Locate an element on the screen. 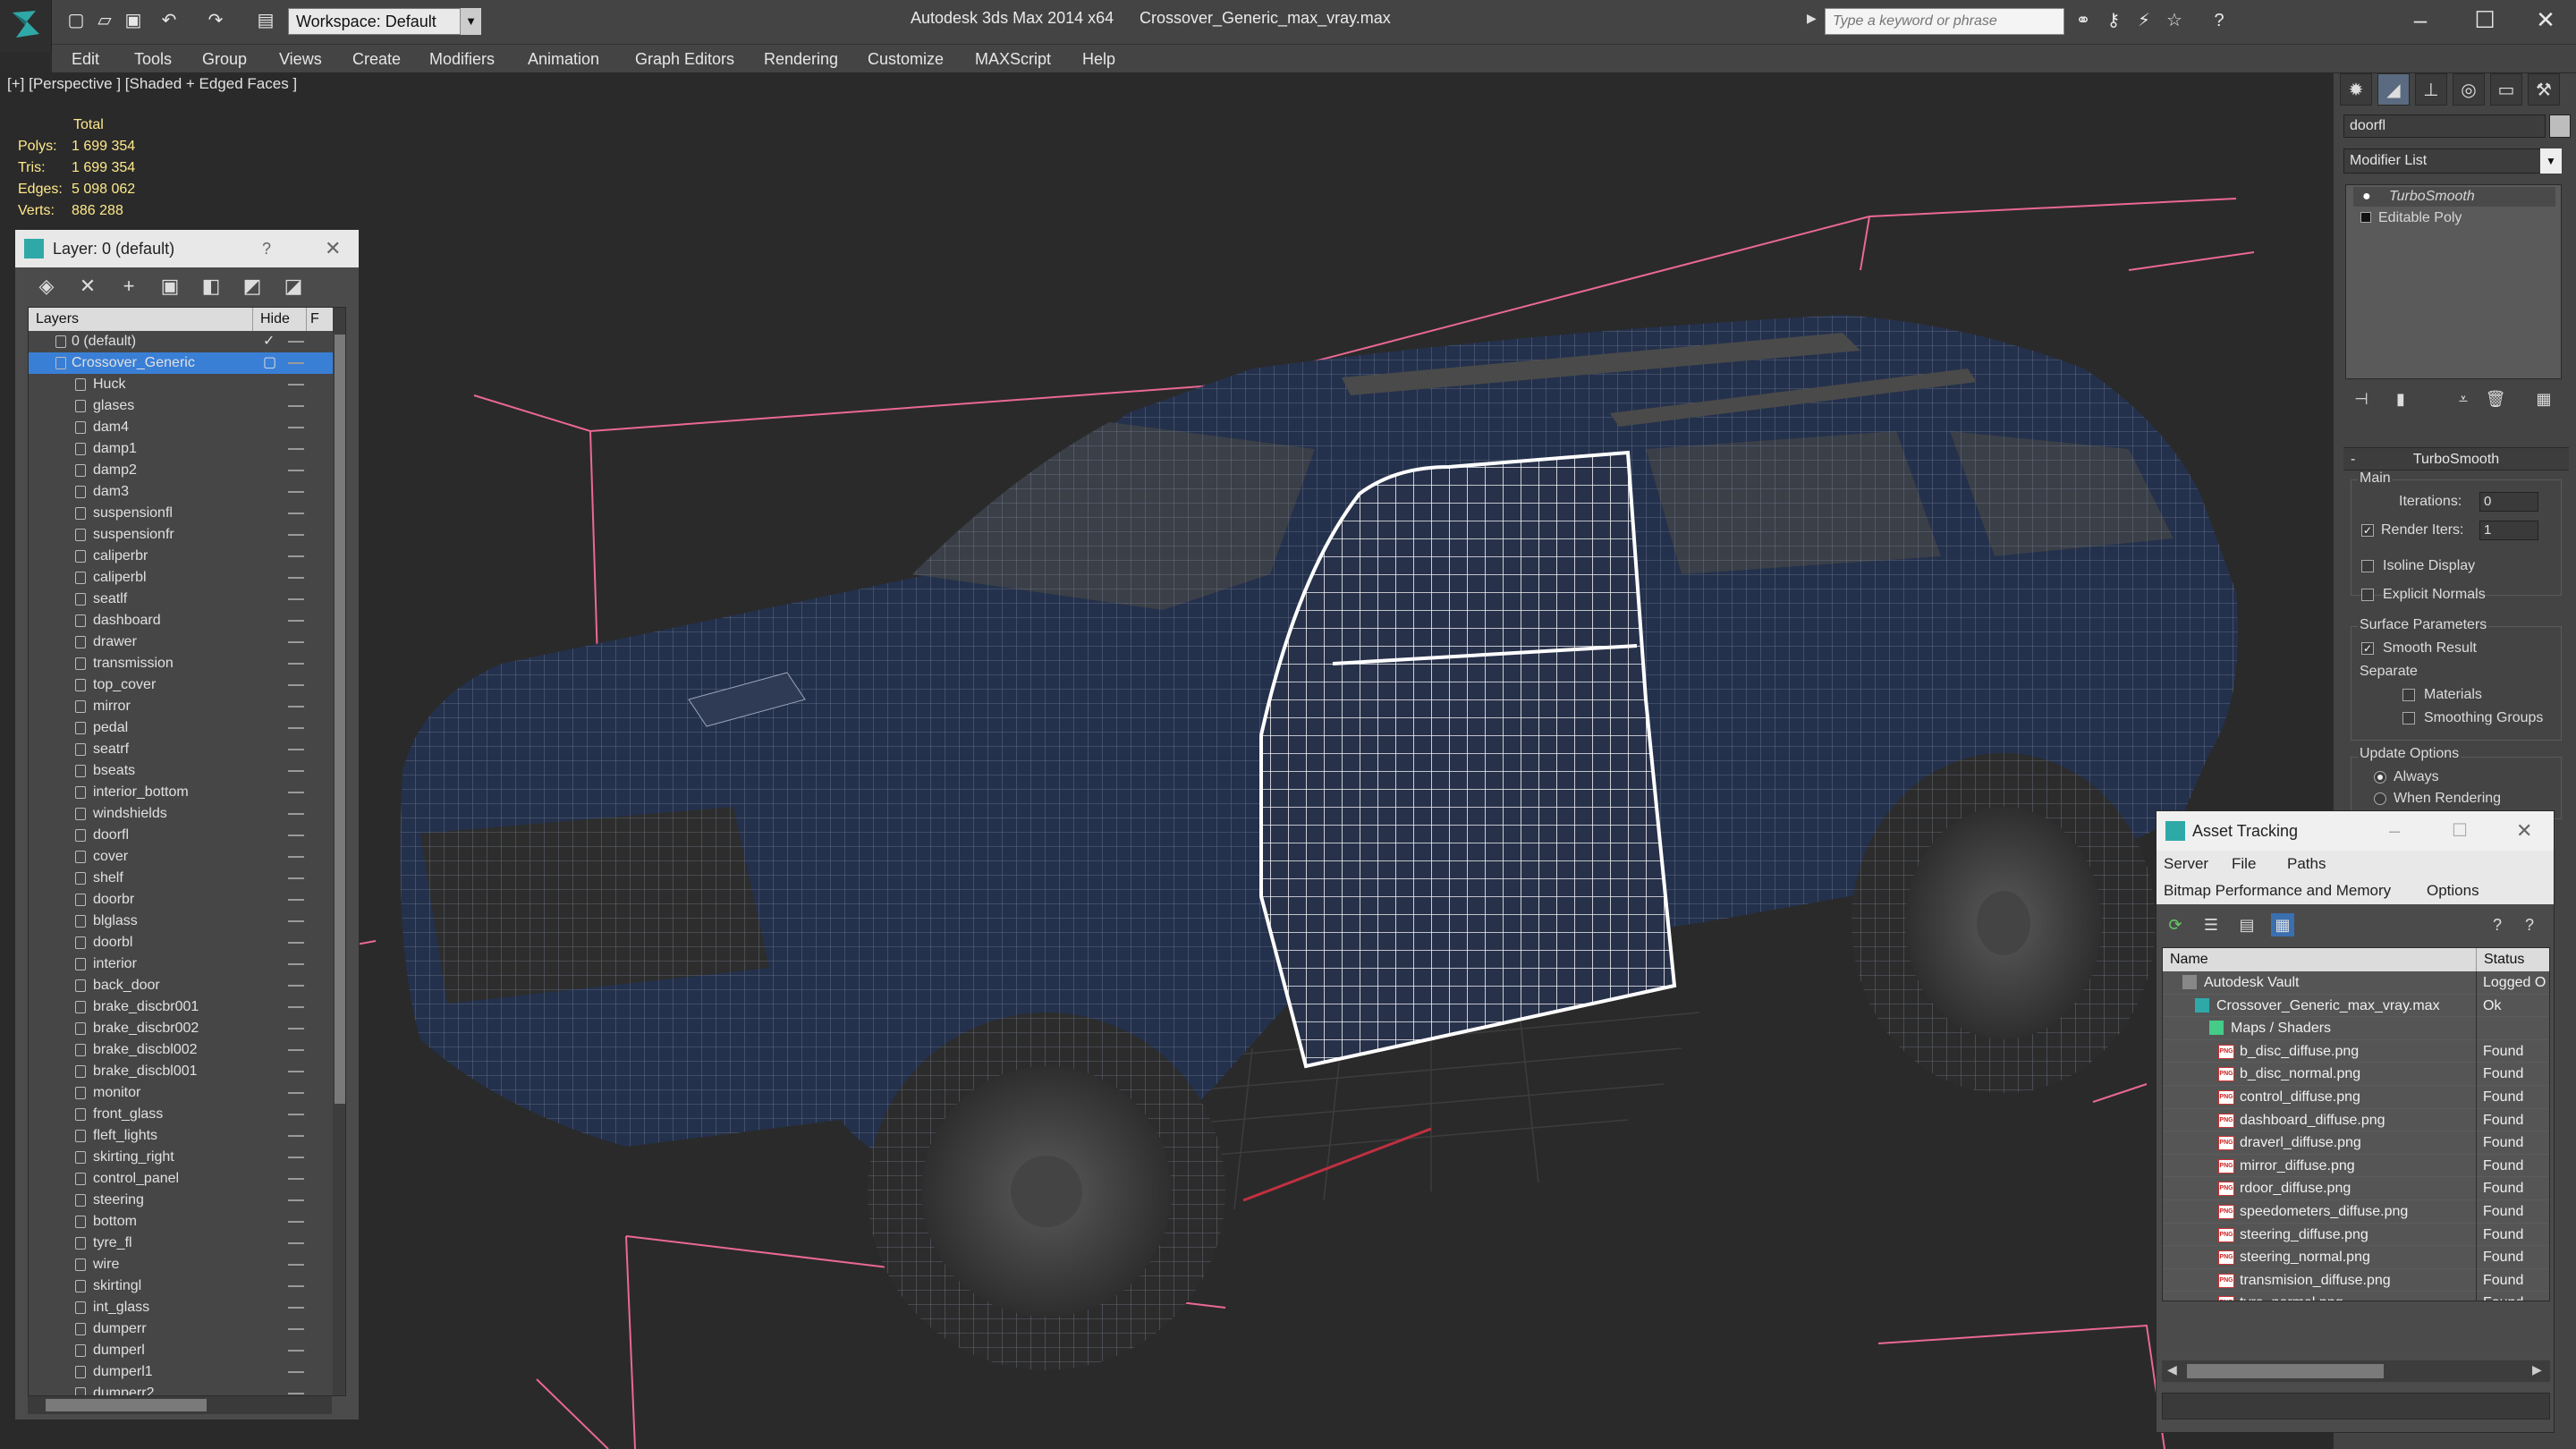 Image resolution: width=2576 pixels, height=1449 pixels. tree-view-icon: ▤ is located at coordinates (2246, 924).